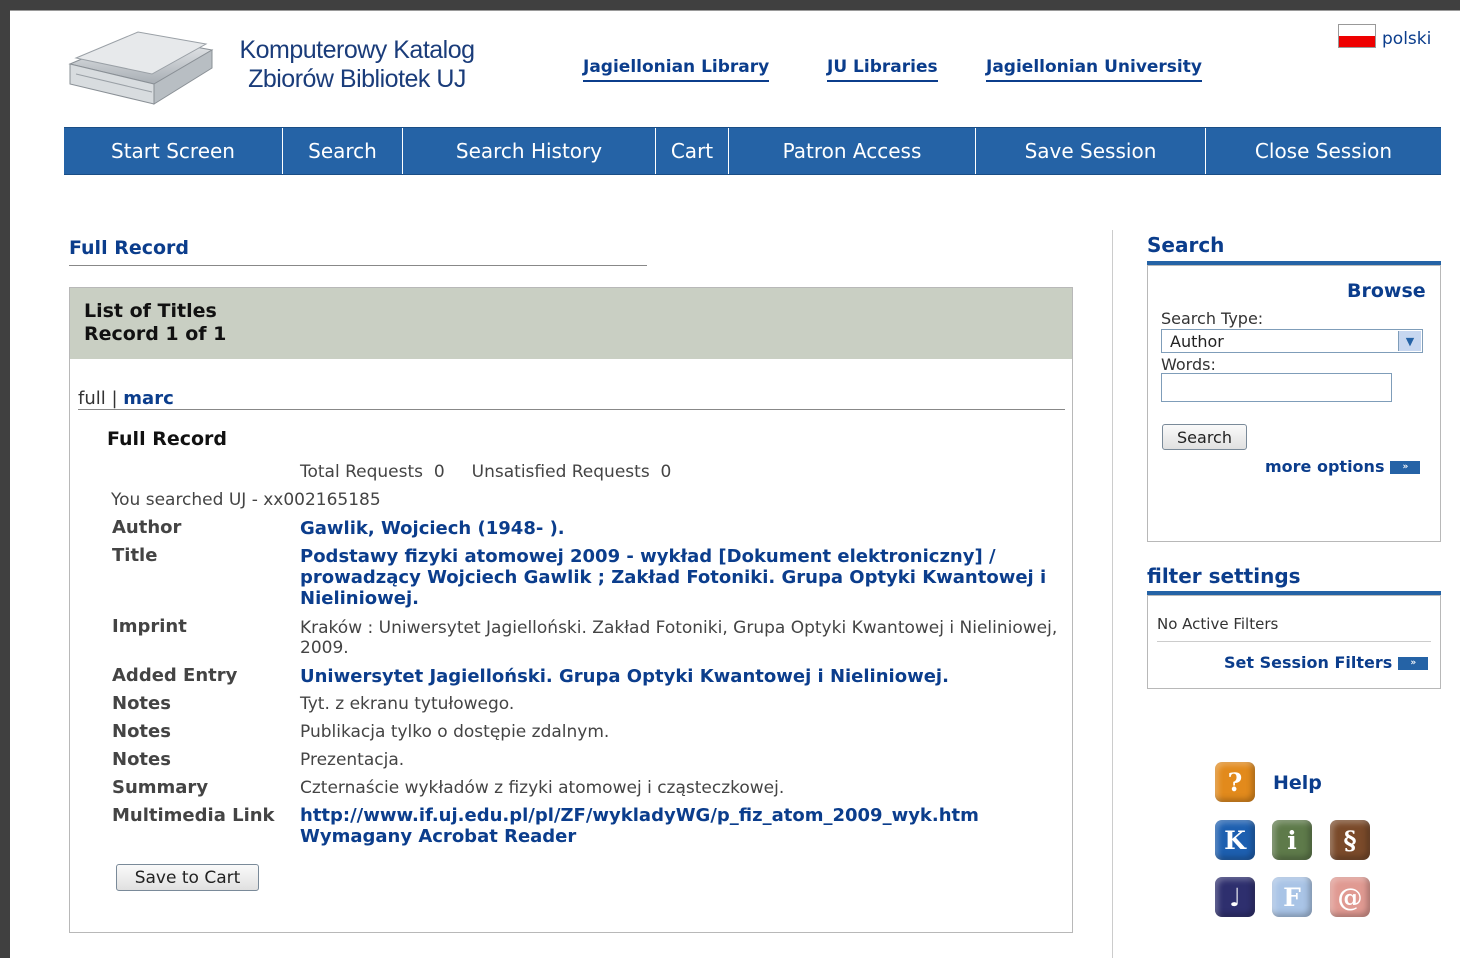  What do you see at coordinates (1235, 840) in the screenshot?
I see `k-icon: K` at bounding box center [1235, 840].